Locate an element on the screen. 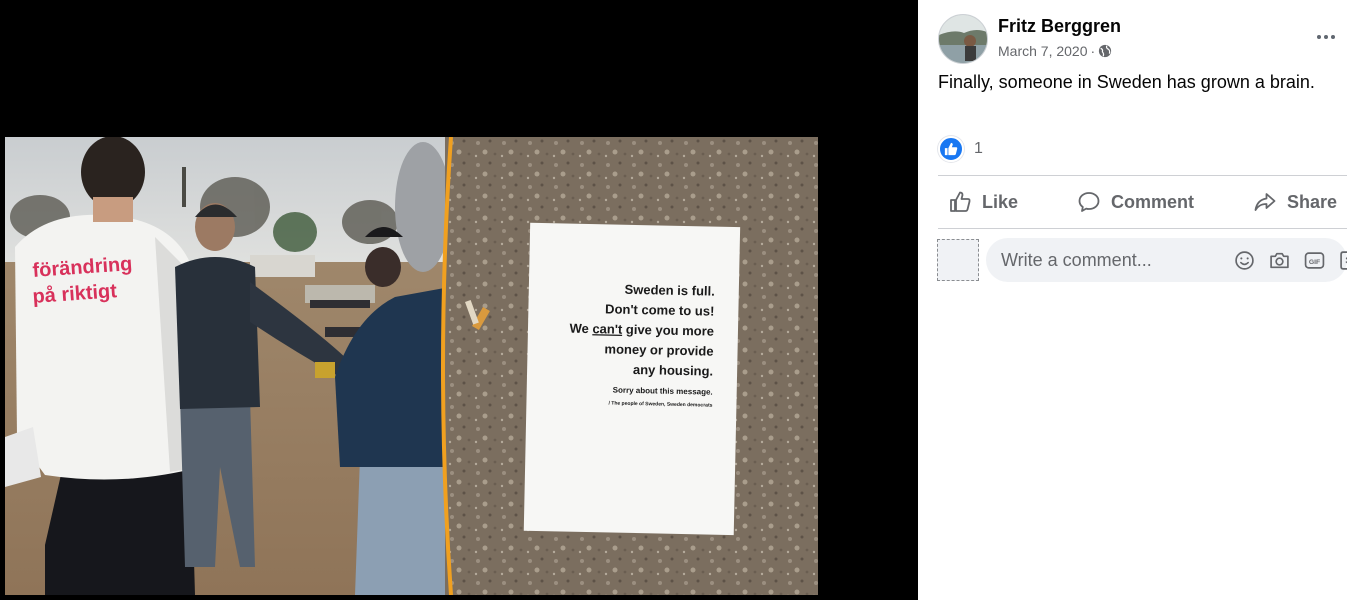 Image resolution: width=1347 pixels, height=600 pixels. thumbs-up-icon is located at coordinates (960, 201).